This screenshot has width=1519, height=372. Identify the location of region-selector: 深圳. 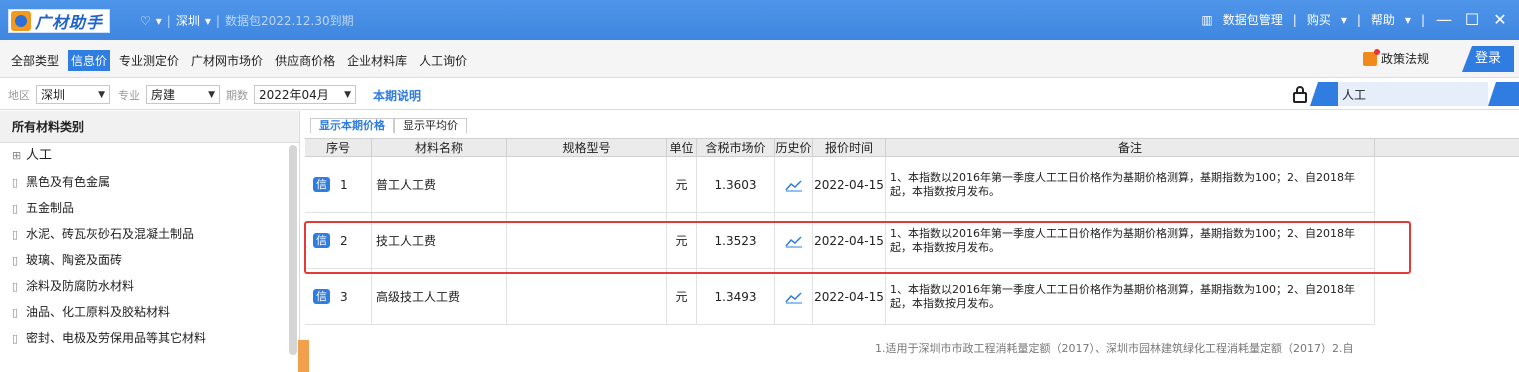
(188, 20).